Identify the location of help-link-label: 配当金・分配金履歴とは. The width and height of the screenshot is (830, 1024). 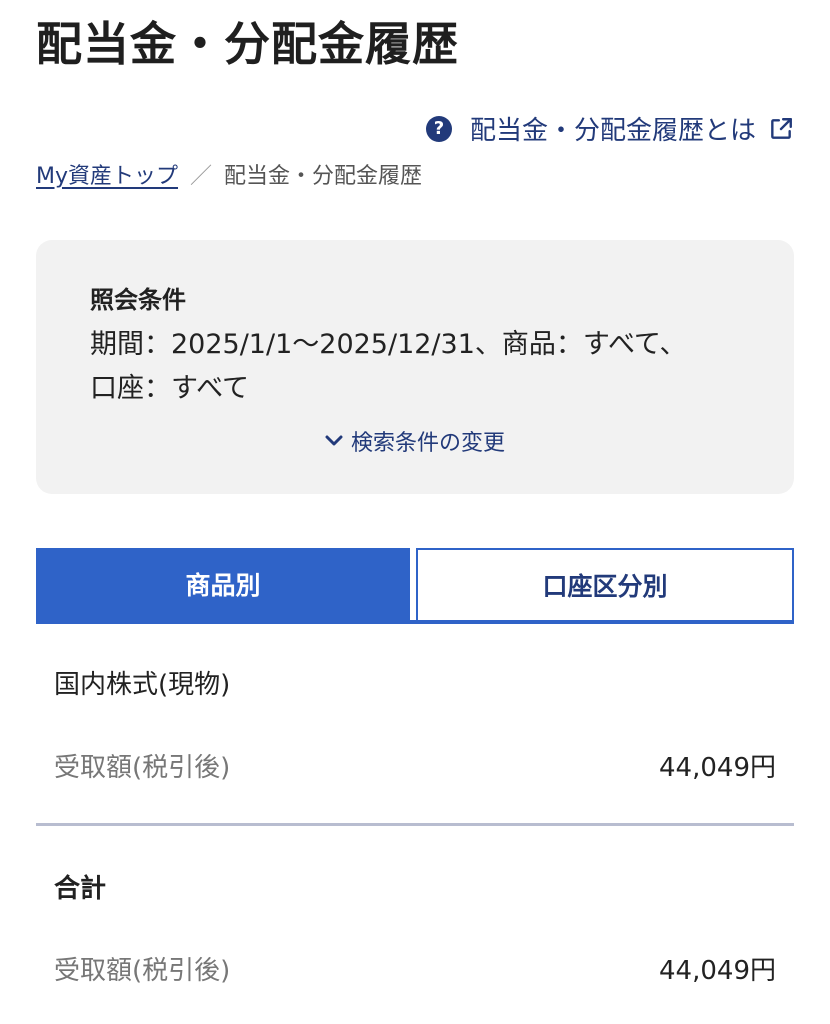
(612, 131).